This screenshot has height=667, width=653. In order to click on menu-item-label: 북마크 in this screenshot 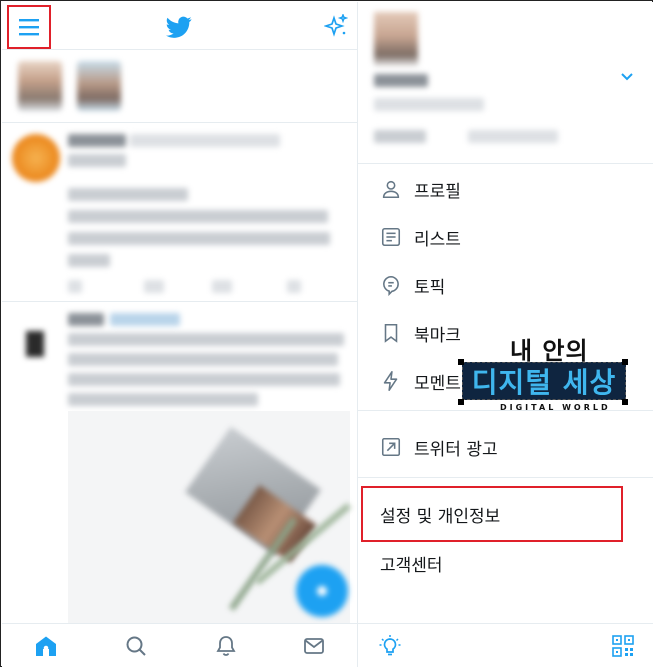, I will do `click(437, 335)`.